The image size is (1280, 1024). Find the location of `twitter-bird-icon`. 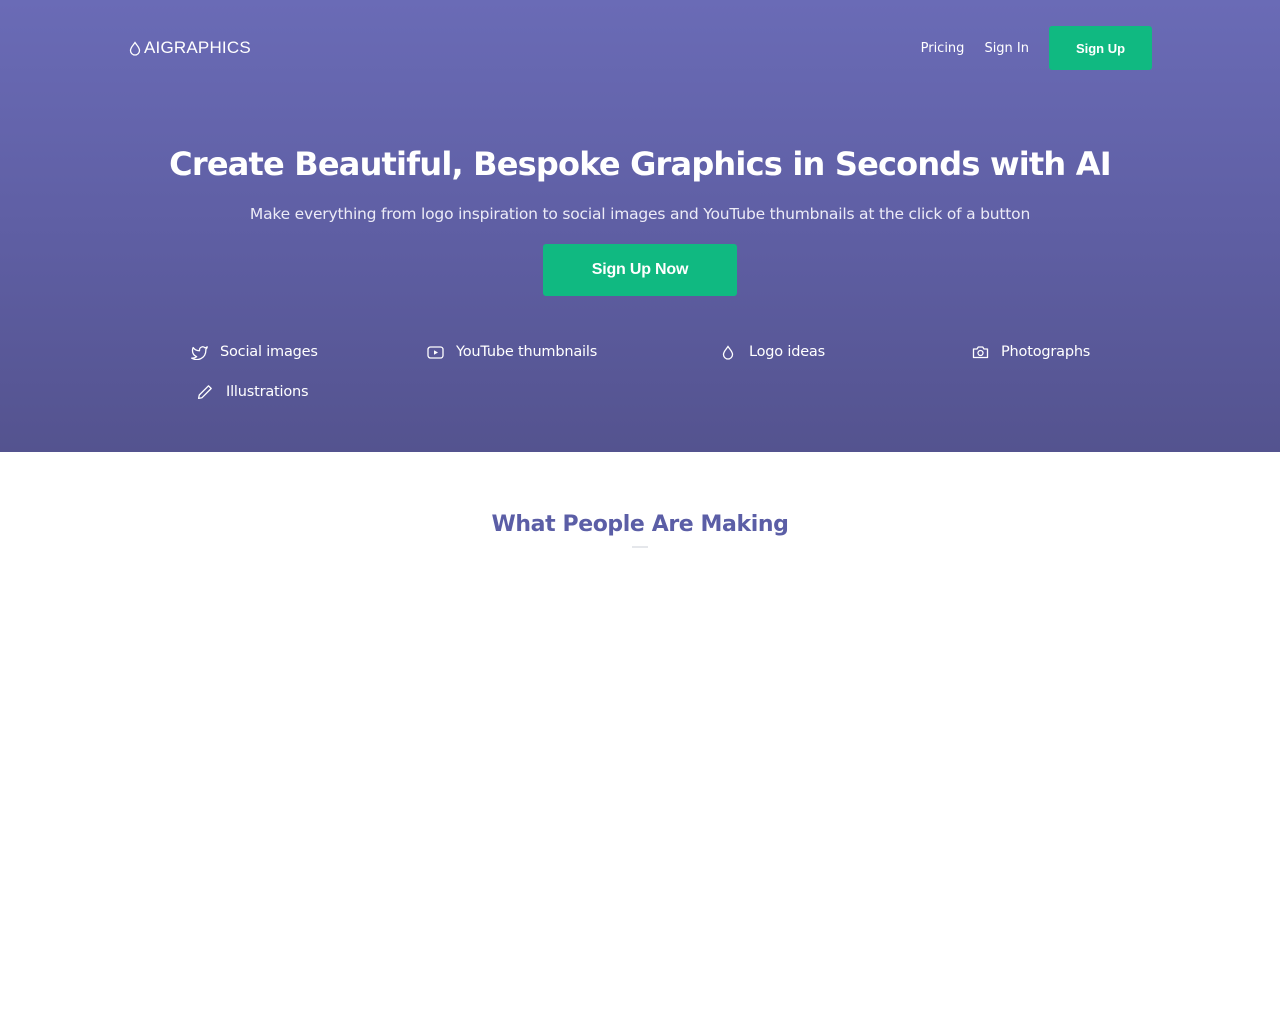

twitter-bird-icon is located at coordinates (199, 352).